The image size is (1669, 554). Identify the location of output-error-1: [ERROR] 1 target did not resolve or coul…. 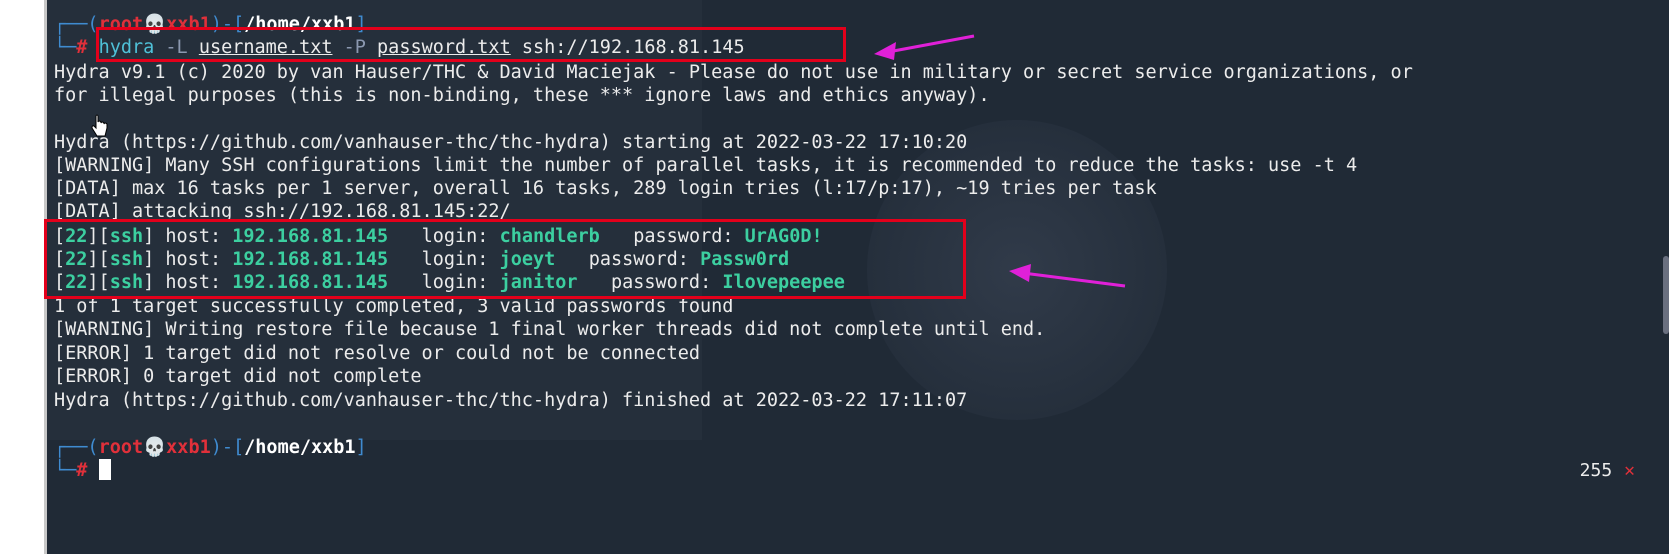
(377, 353).